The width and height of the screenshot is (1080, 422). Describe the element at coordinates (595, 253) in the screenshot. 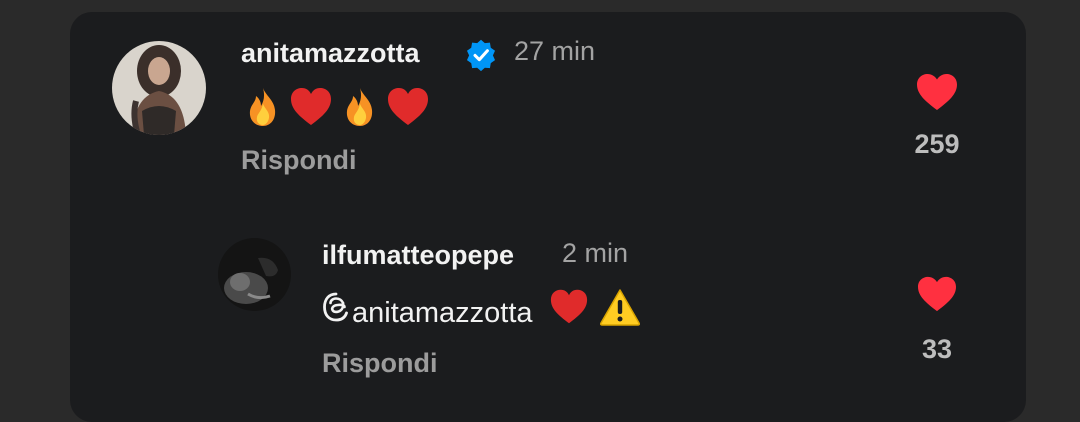

I see `comment-time: 2 min` at that location.